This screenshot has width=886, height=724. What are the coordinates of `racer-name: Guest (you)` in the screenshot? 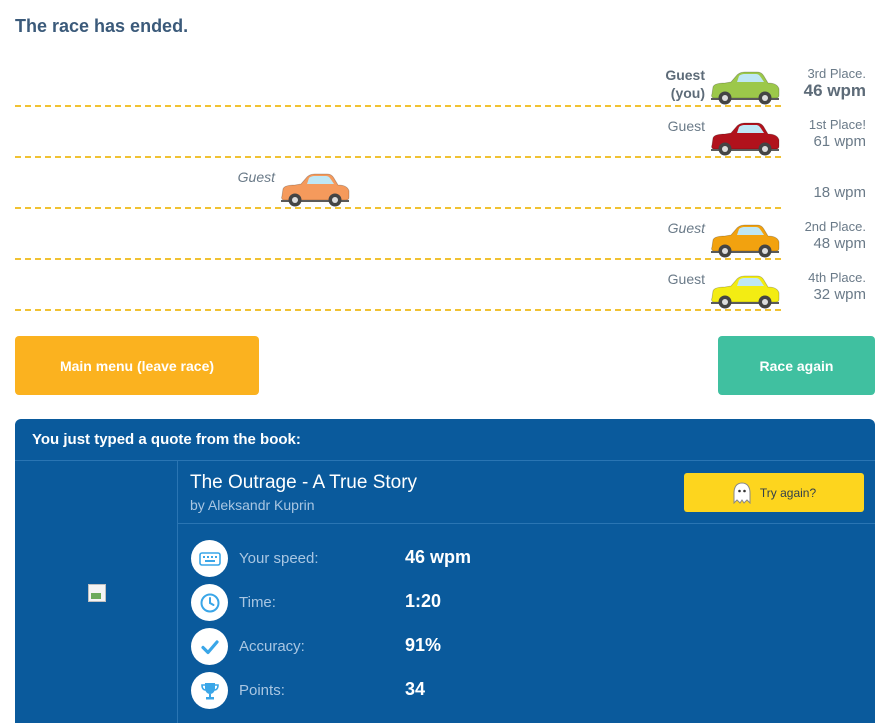 It's located at (685, 84).